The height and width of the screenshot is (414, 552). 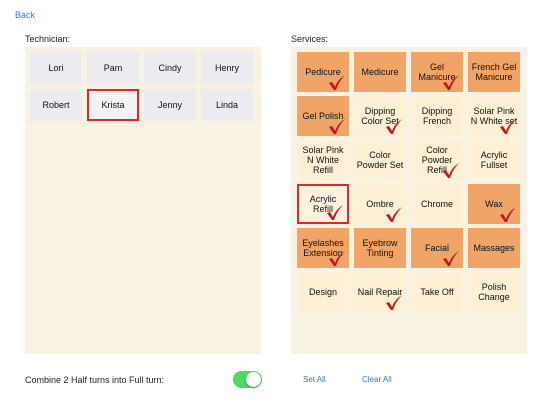 What do you see at coordinates (494, 116) in the screenshot?
I see `service-button-solar-pink-n-white-set: Solar Pink N White set` at bounding box center [494, 116].